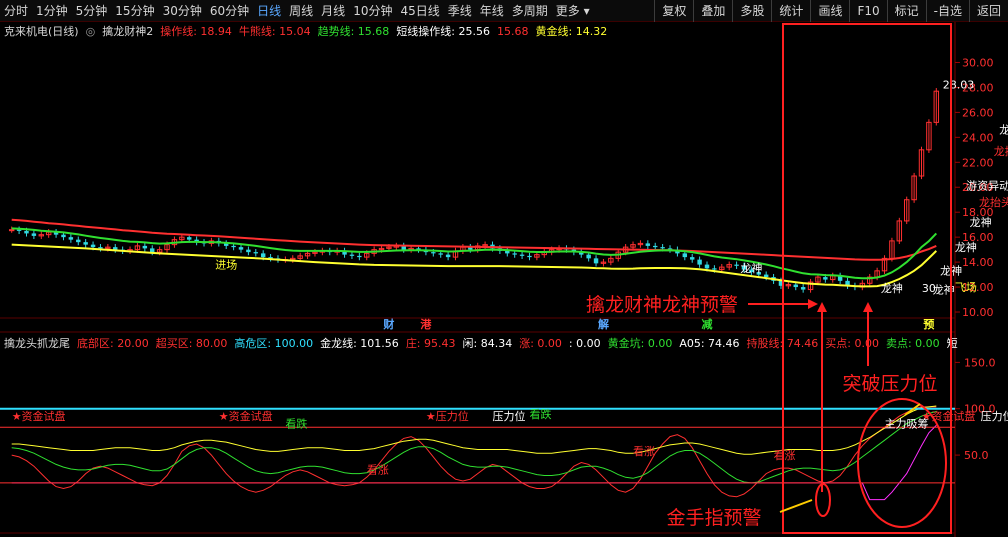  Describe the element at coordinates (127, 31) in the screenshot. I see `main-legend-2: 擒龙财神2` at that location.